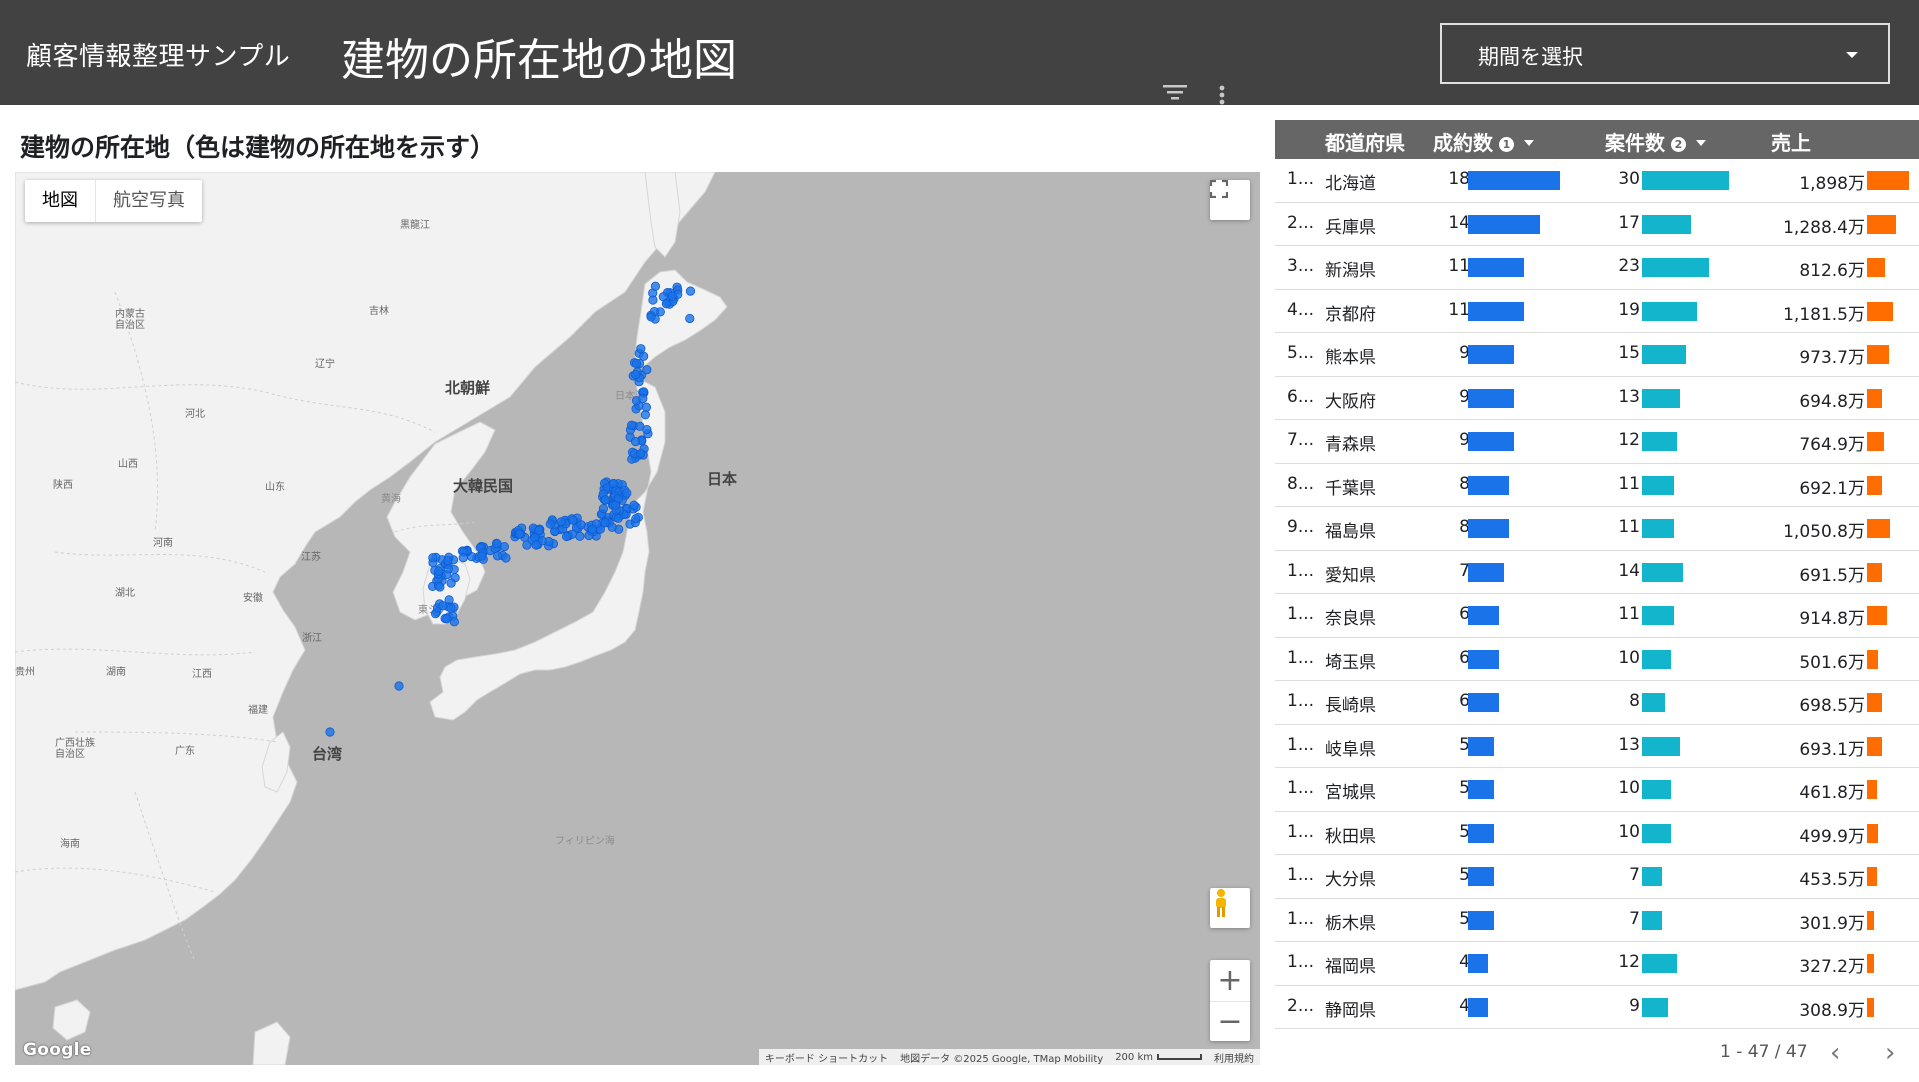 The height and width of the screenshot is (1082, 1919). I want to click on col-header-contracts: 成約数 1, so click(1483, 141).